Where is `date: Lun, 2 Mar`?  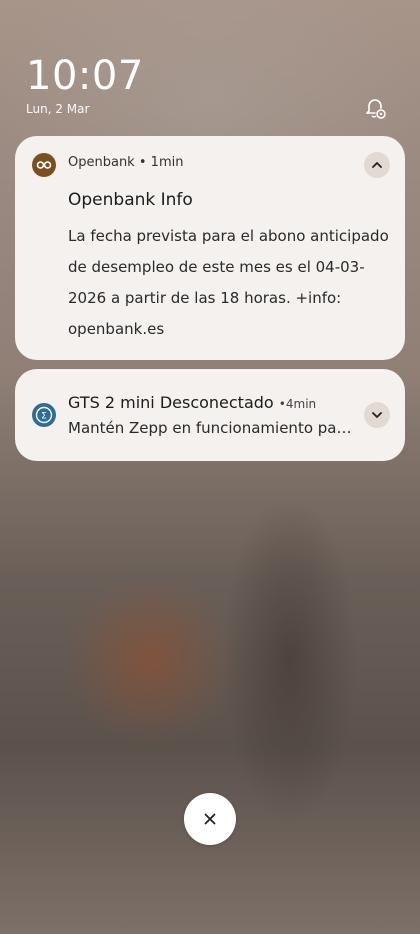 date: Lun, 2 Mar is located at coordinates (58, 109).